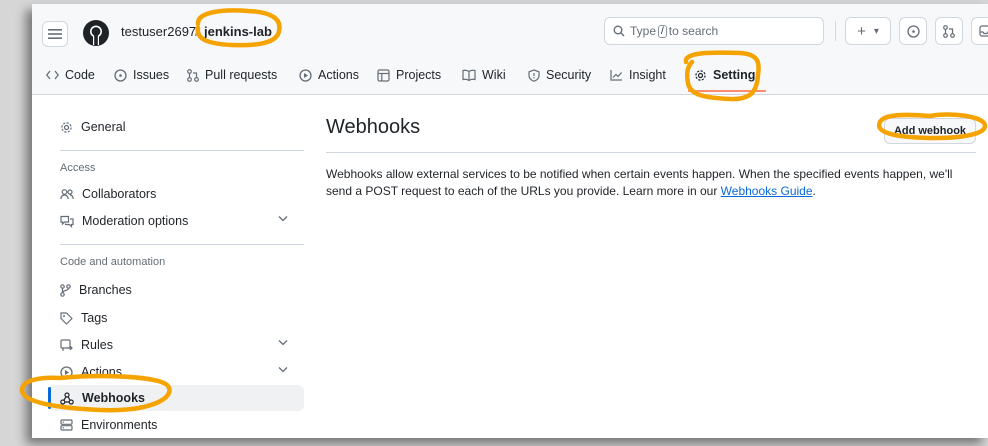  I want to click on sidebar-item-branches: Branches, so click(176, 290).